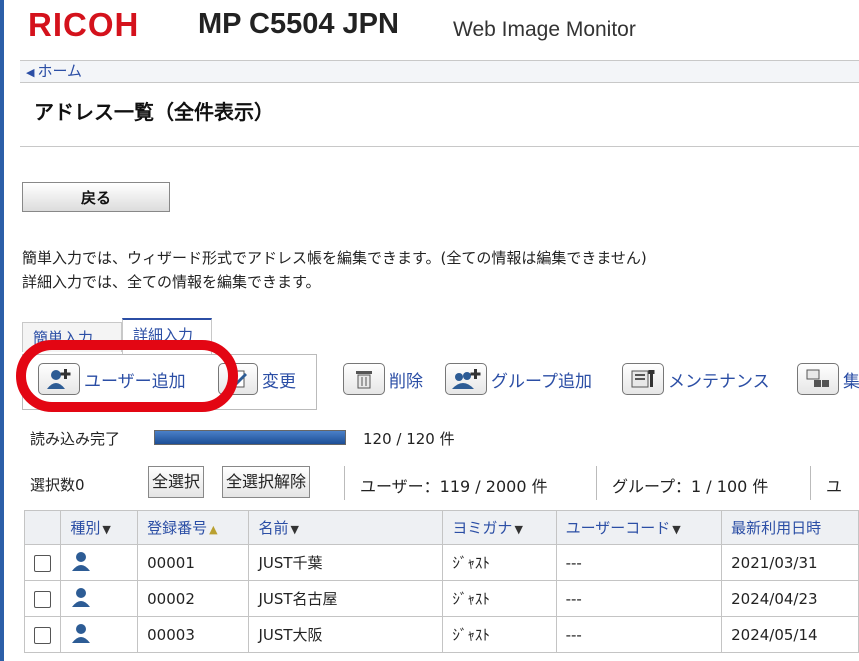  I want to click on table-row: 00002 JUST名古屋 ｼﾞｬｽﾄ --- 2024/04/23, so click(441, 598).